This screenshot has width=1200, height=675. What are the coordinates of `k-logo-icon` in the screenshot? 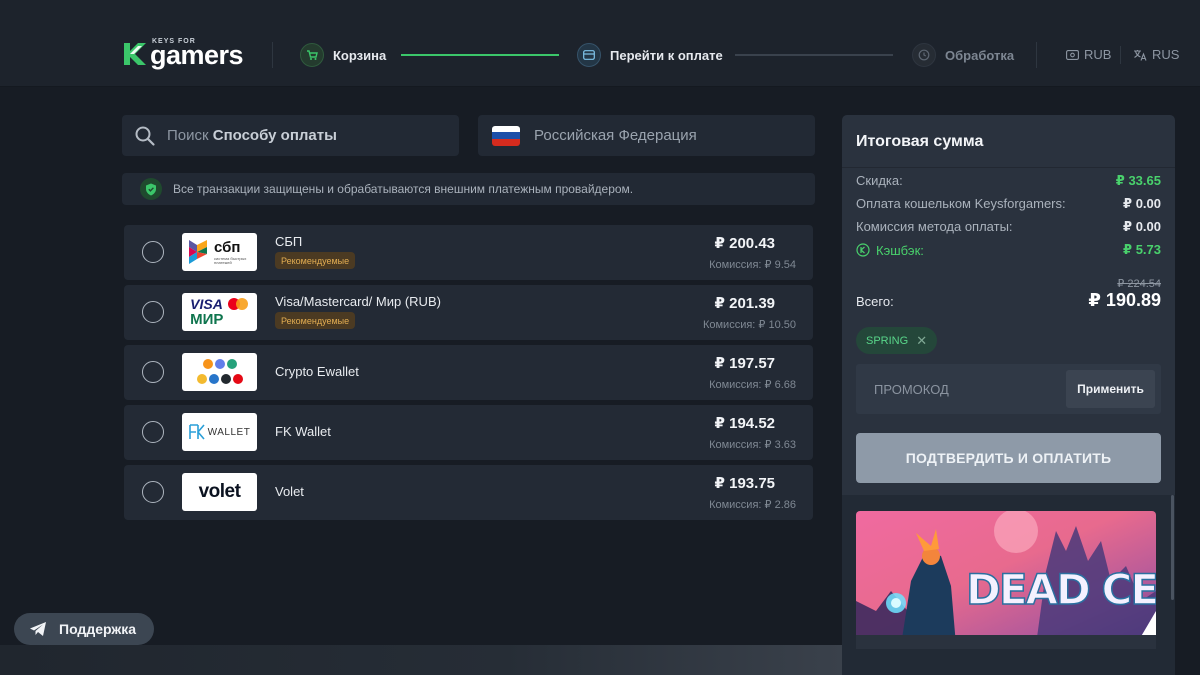 It's located at (135, 54).